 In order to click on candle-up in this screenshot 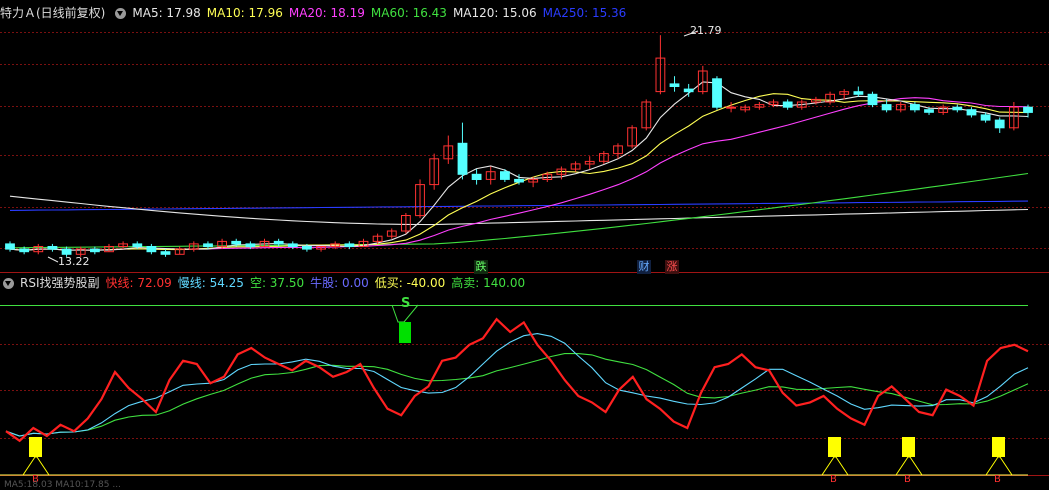, I will do `click(731, 107)`.